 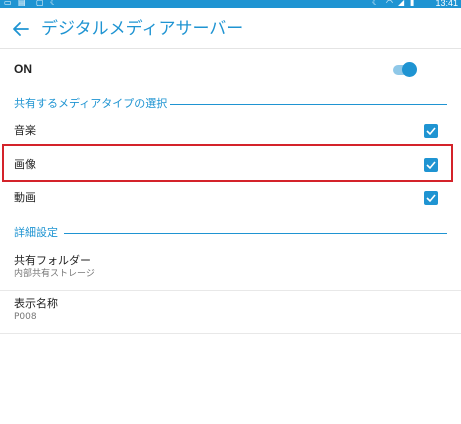 What do you see at coordinates (52, 260) in the screenshot?
I see `setting-label: 共有フォルダー` at bounding box center [52, 260].